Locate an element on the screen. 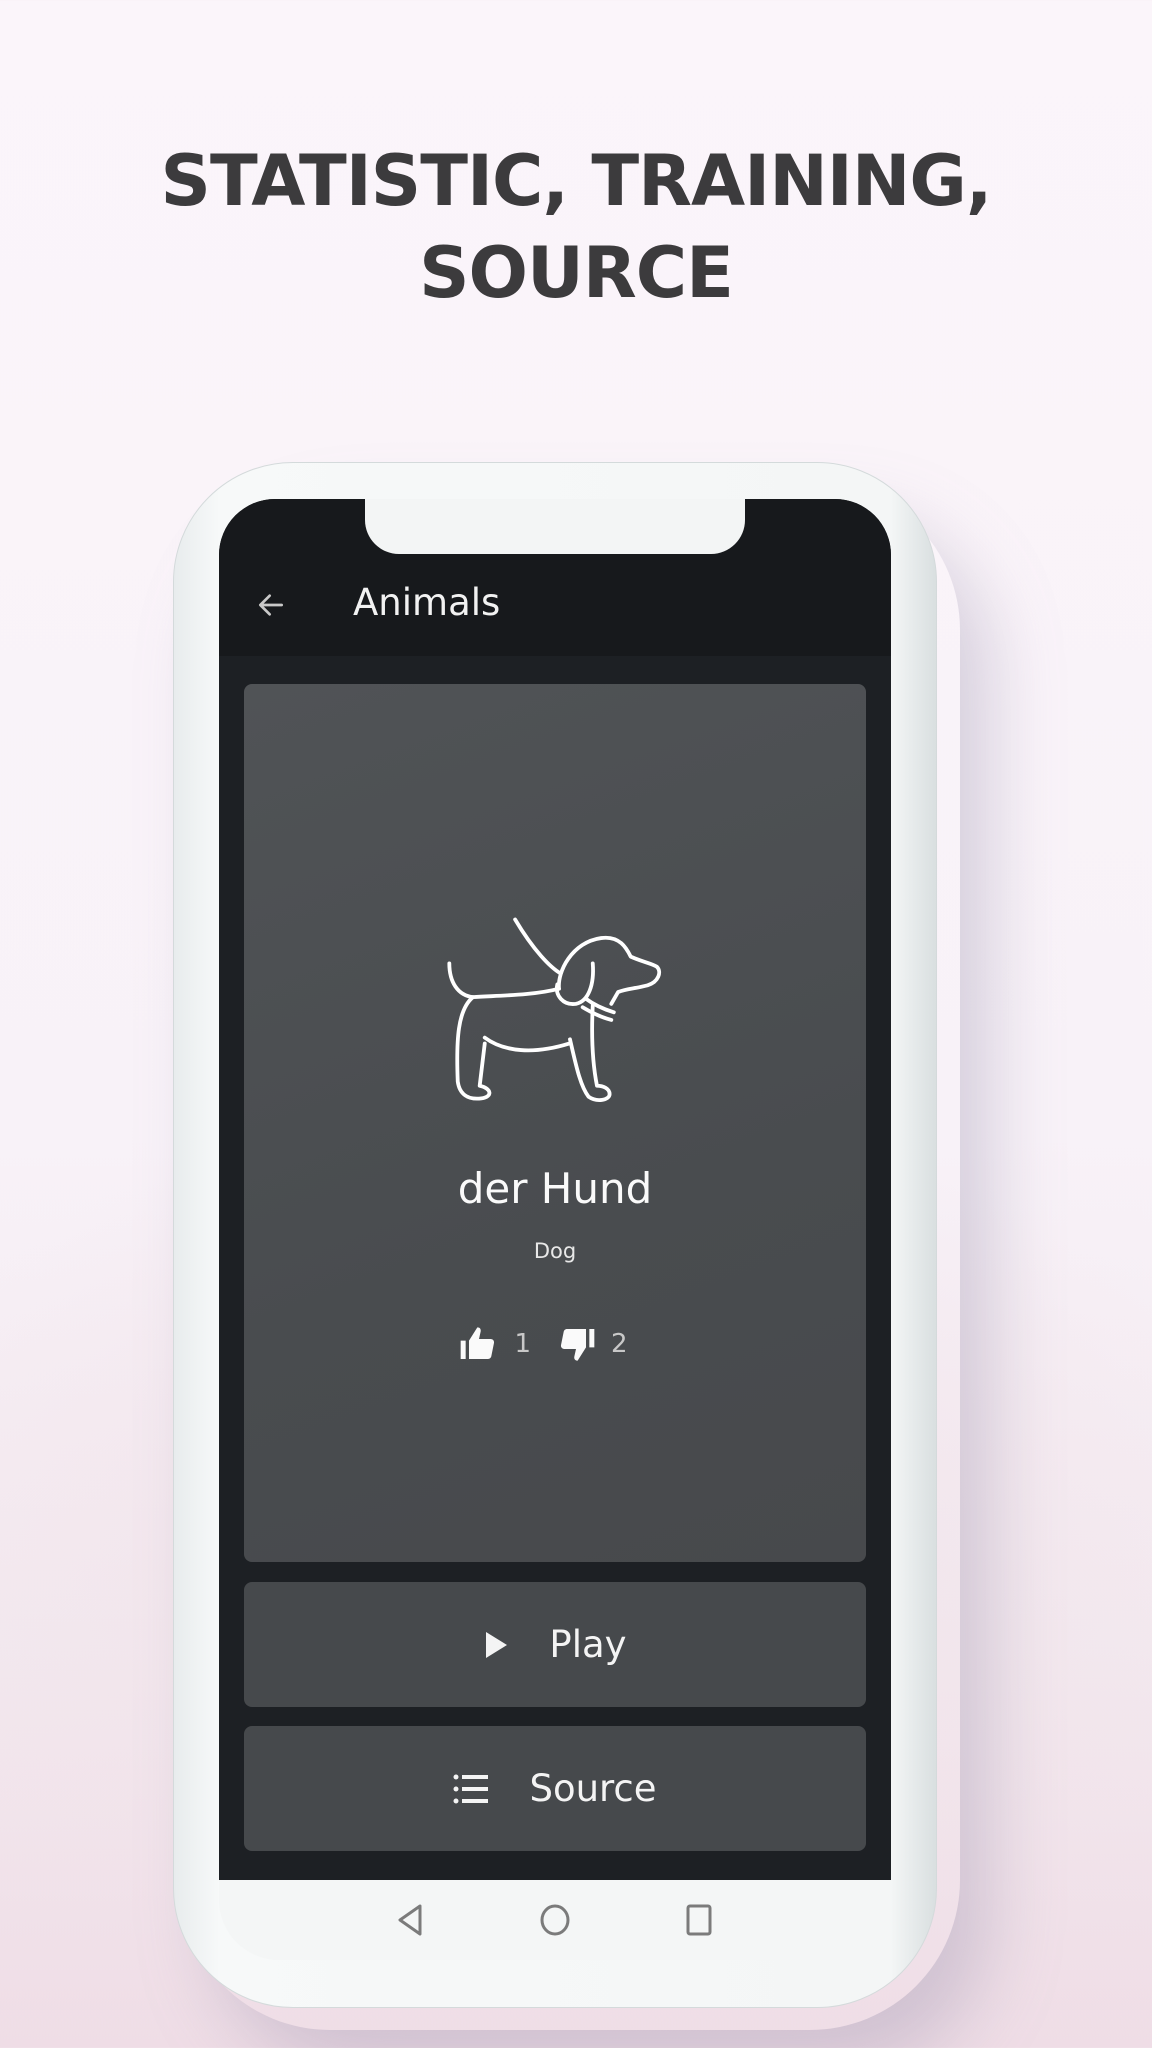 The image size is (1152, 2048). phone-notch is located at coordinates (555, 526).